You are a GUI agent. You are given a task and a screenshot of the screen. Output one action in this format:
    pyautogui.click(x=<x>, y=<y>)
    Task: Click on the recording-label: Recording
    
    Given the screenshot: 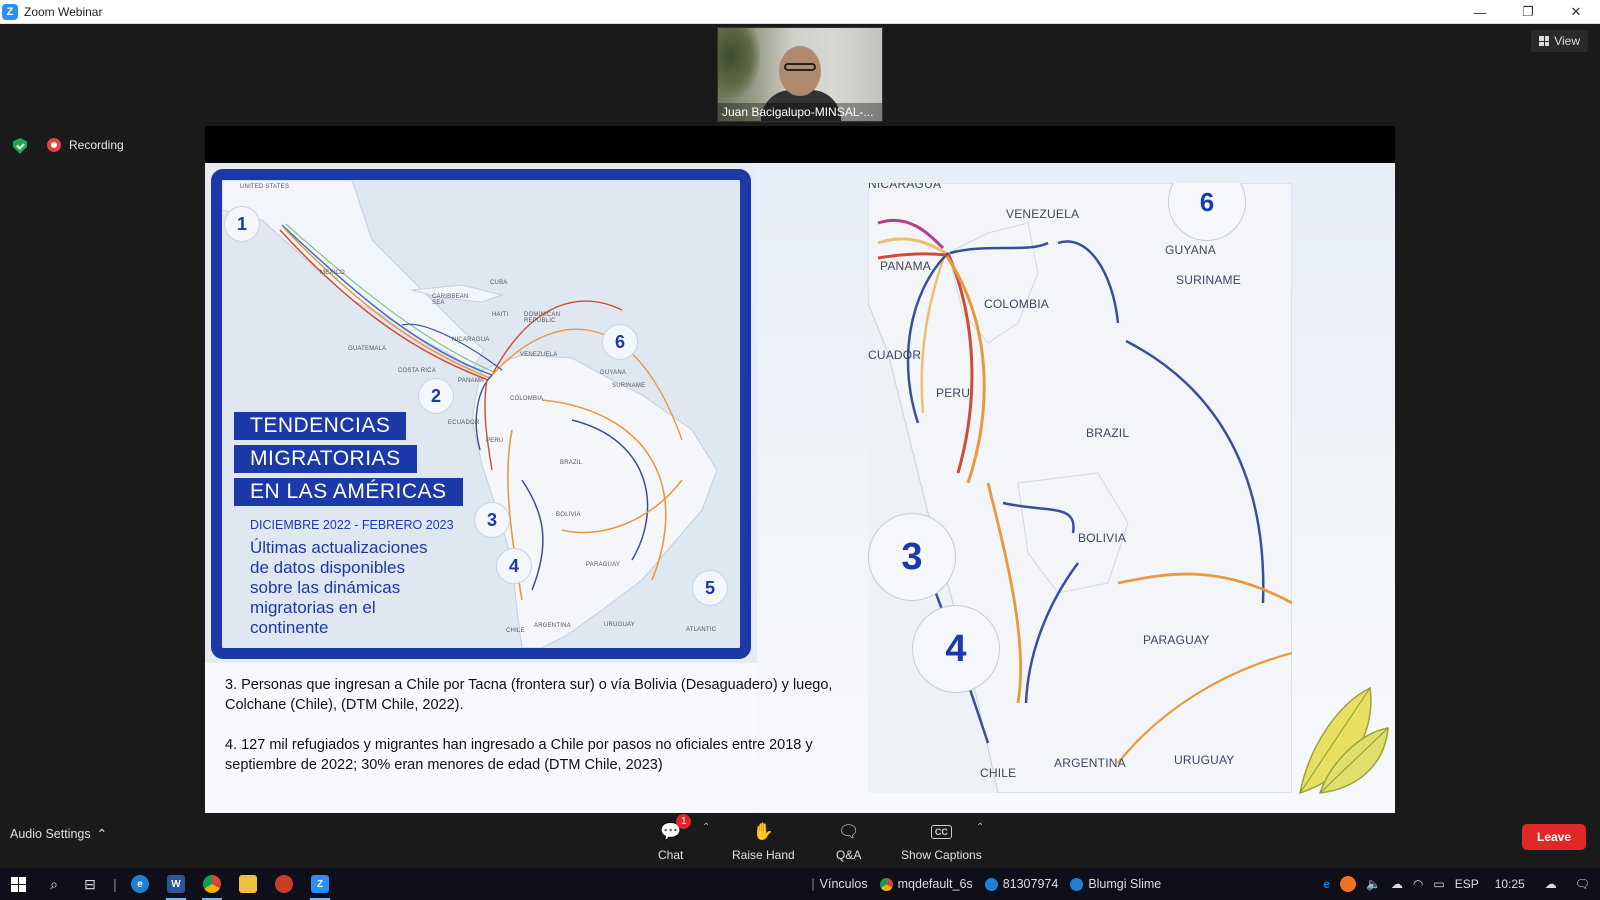 What is the action you would take?
    pyautogui.click(x=96, y=145)
    